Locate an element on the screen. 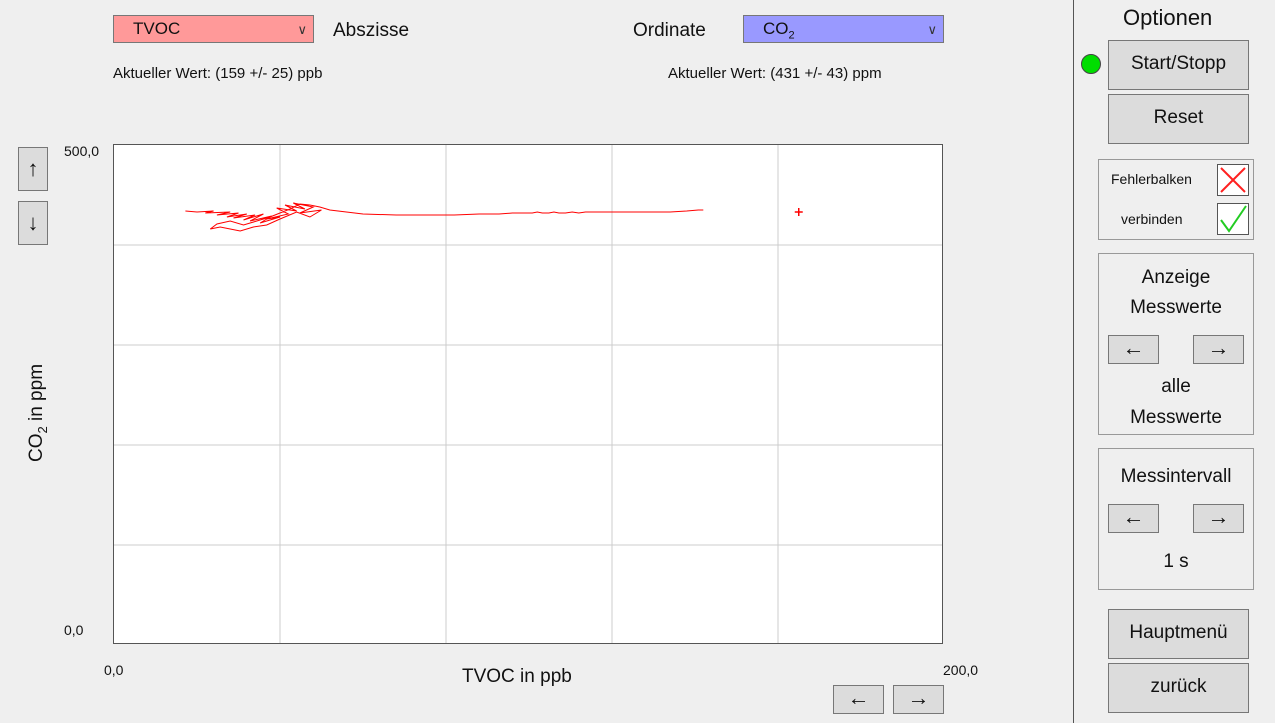 This screenshot has height=723, width=1275. x-right-button: → is located at coordinates (918, 699).